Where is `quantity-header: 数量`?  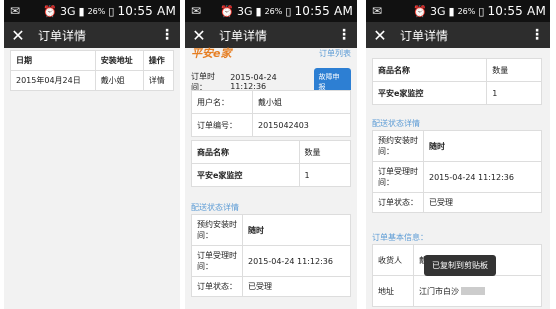 quantity-header: 数量 is located at coordinates (514, 70).